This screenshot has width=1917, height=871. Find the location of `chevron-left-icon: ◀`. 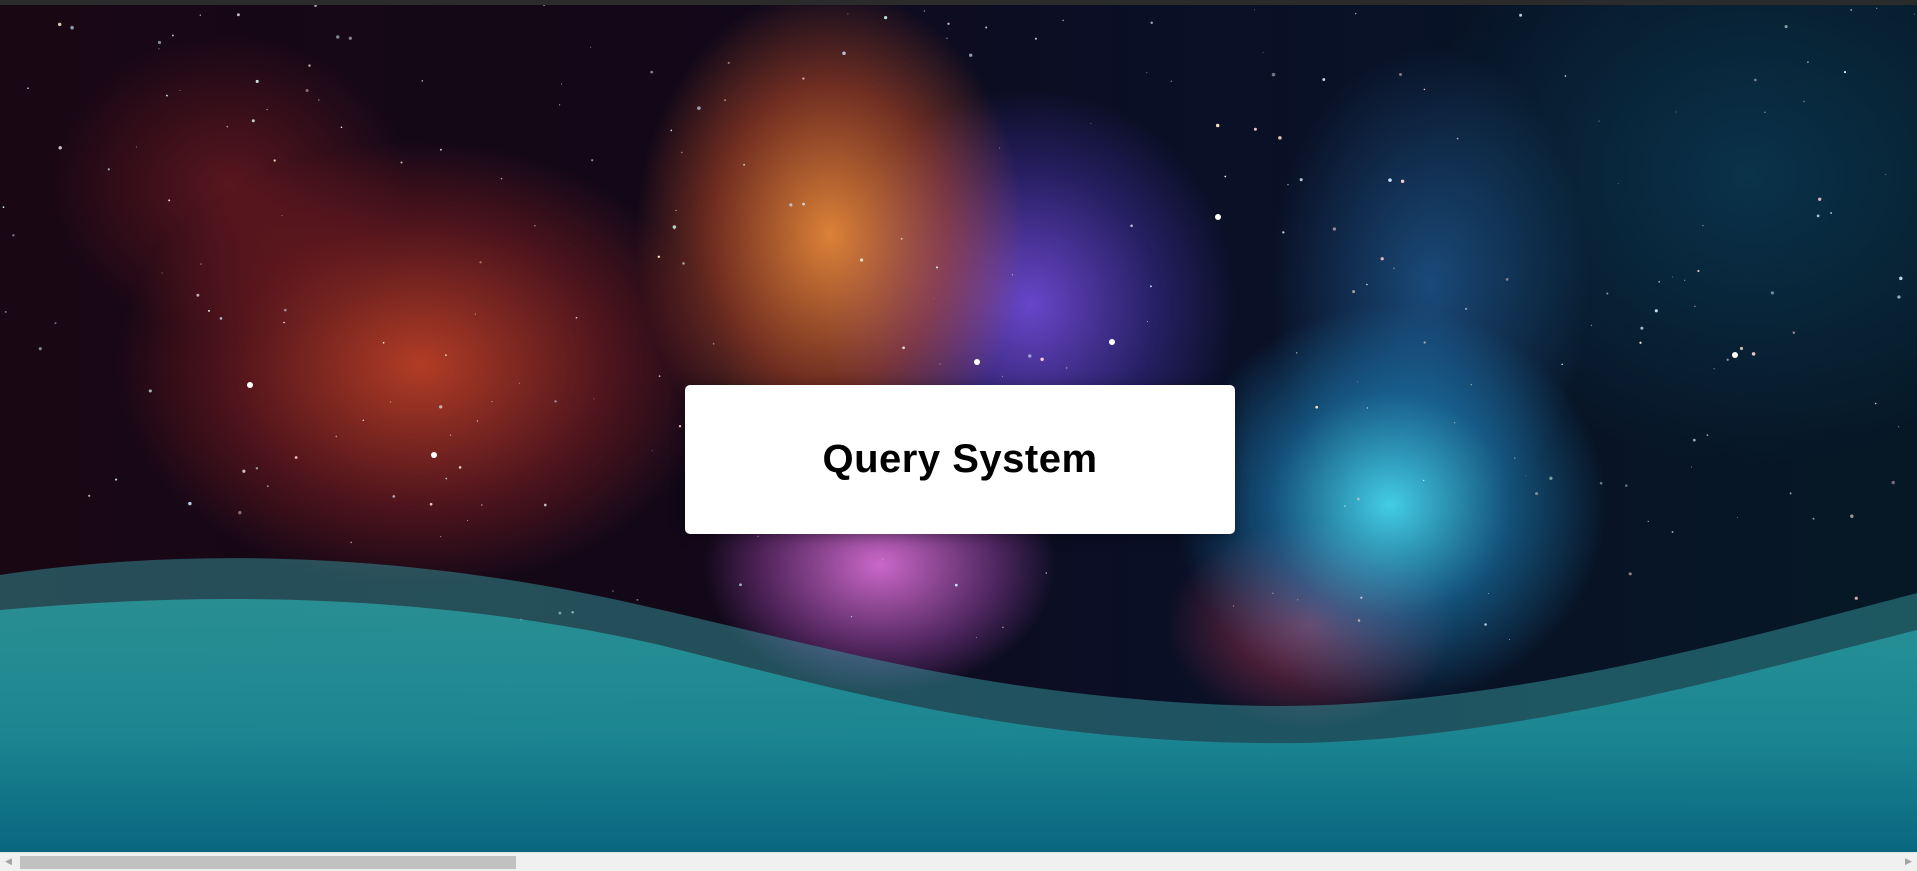

chevron-left-icon: ◀ is located at coordinates (8, 862).